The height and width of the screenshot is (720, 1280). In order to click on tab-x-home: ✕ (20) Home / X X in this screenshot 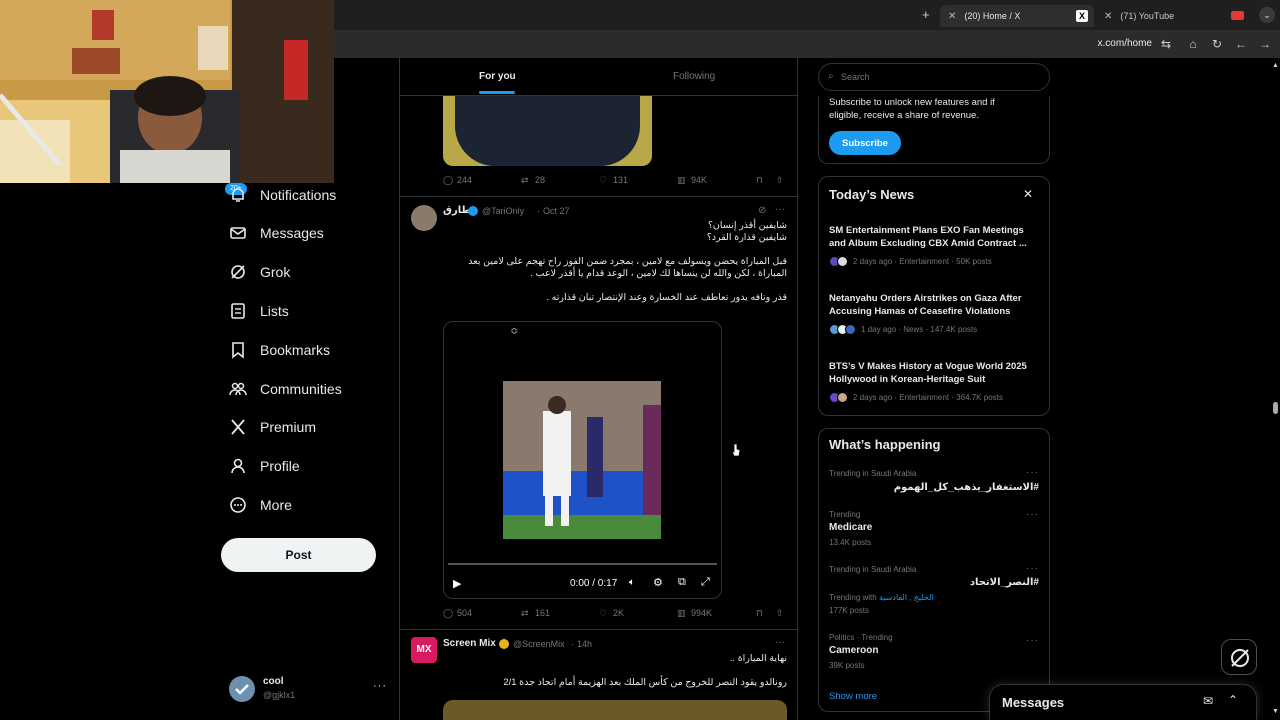, I will do `click(1017, 16)`.